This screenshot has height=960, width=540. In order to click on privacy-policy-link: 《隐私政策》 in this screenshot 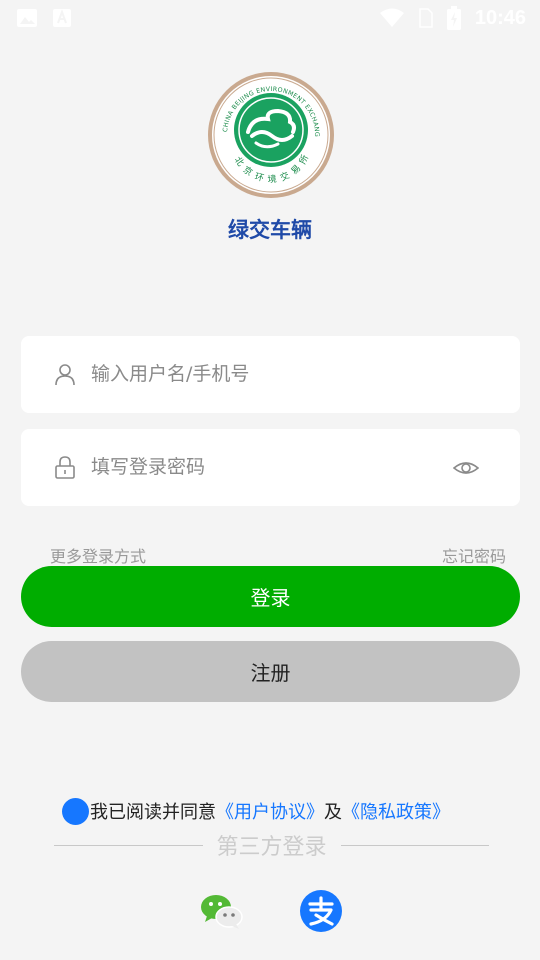, I will do `click(396, 811)`.